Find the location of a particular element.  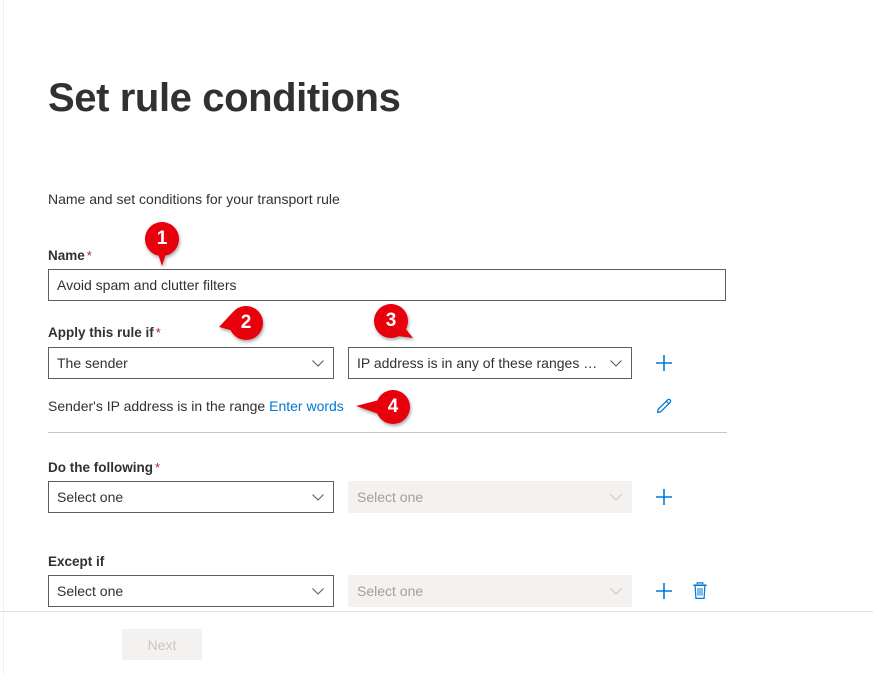

do-the-following-primary-value: Select one is located at coordinates (90, 497).